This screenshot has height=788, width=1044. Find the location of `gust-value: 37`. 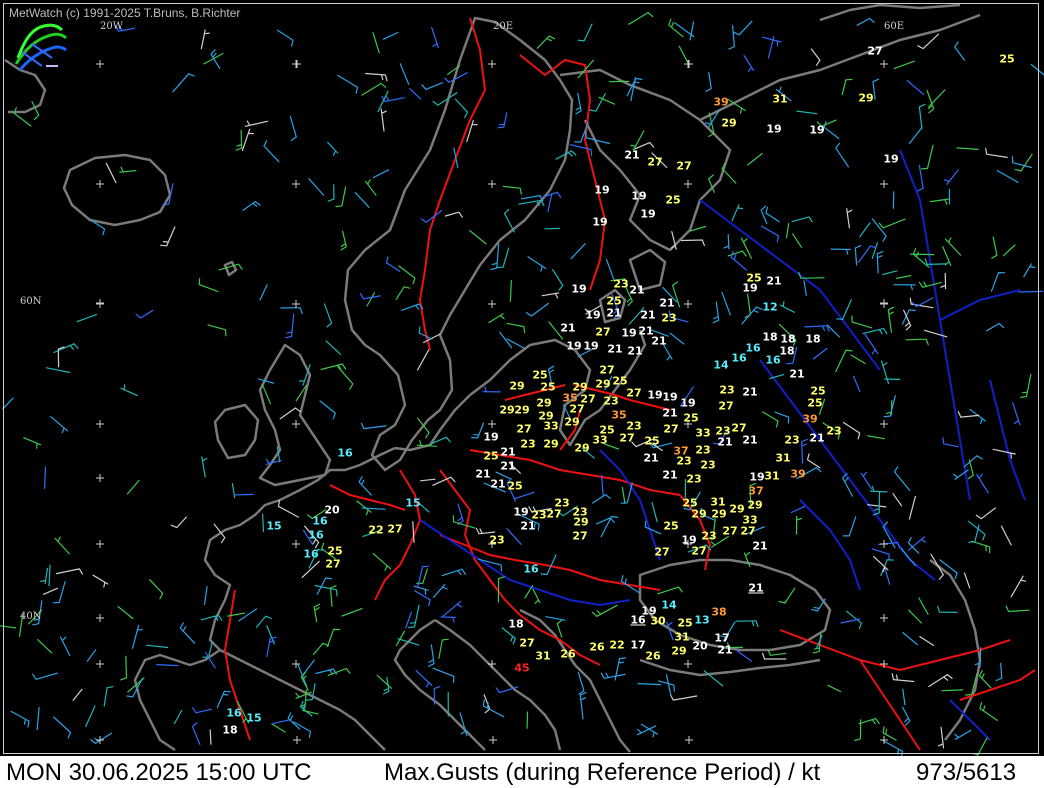

gust-value: 37 is located at coordinates (755, 491).